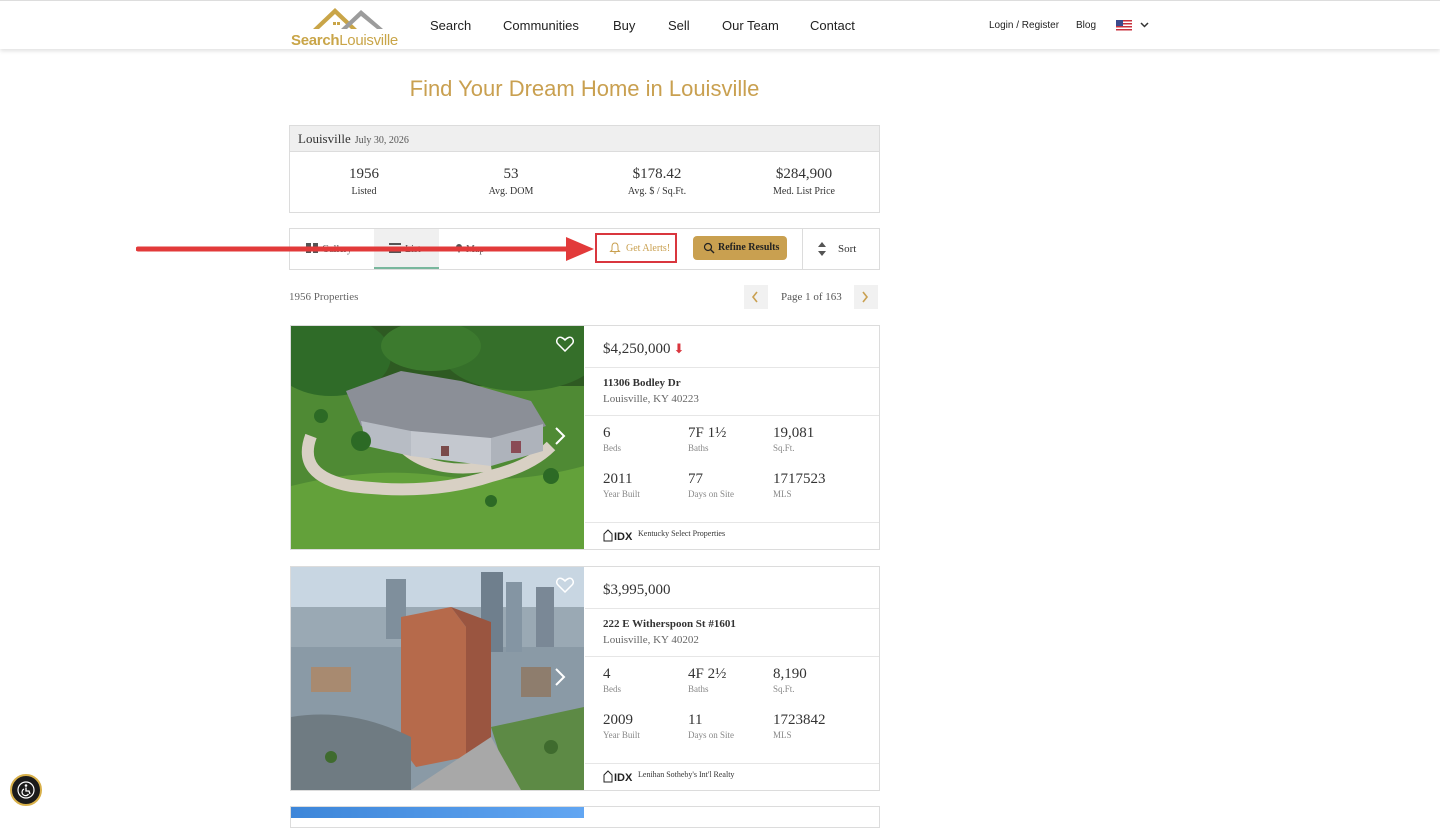 The height and width of the screenshot is (828, 1440). Describe the element at coordinates (682, 533) in the screenshot. I see `listing-broker: Kentucky Select Properties` at that location.